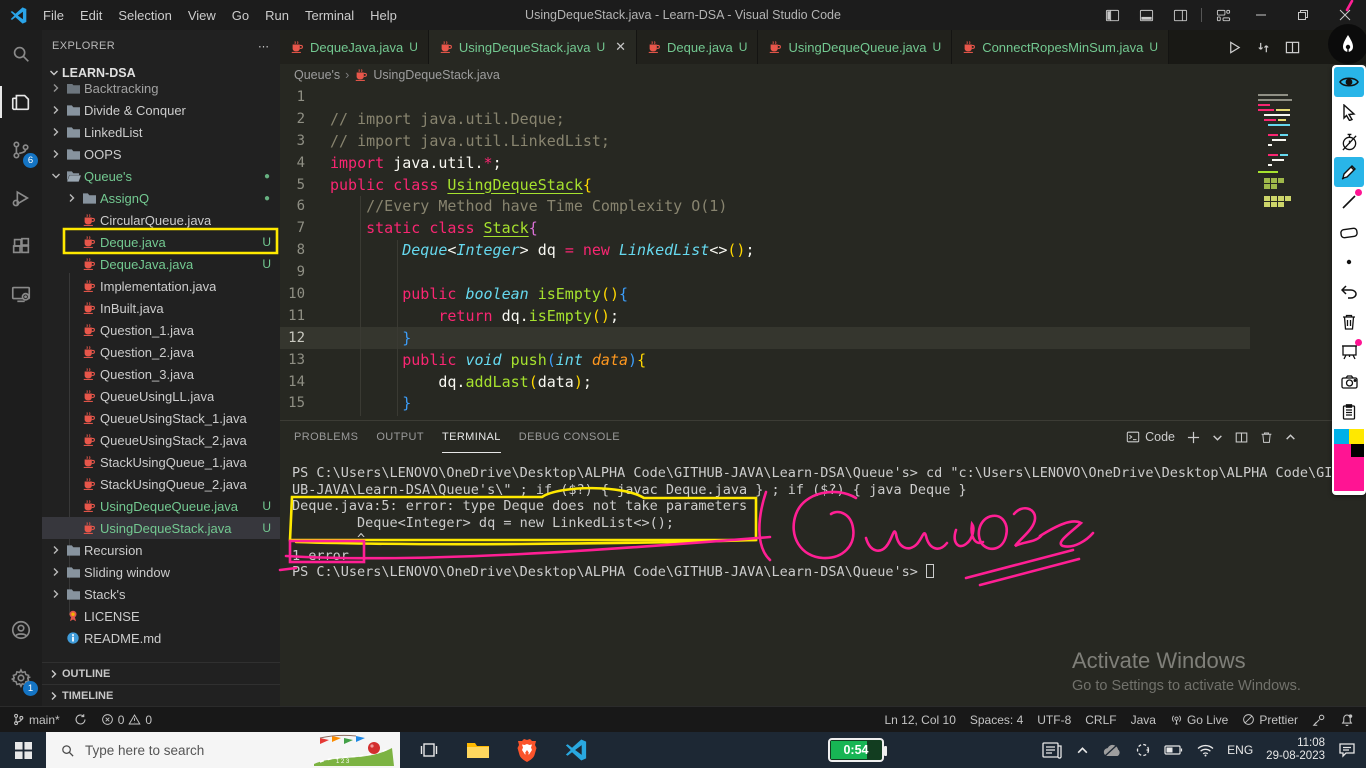 The width and height of the screenshot is (1366, 768). What do you see at coordinates (1349, 82) in the screenshot?
I see `show-hide-ink-tool` at bounding box center [1349, 82].